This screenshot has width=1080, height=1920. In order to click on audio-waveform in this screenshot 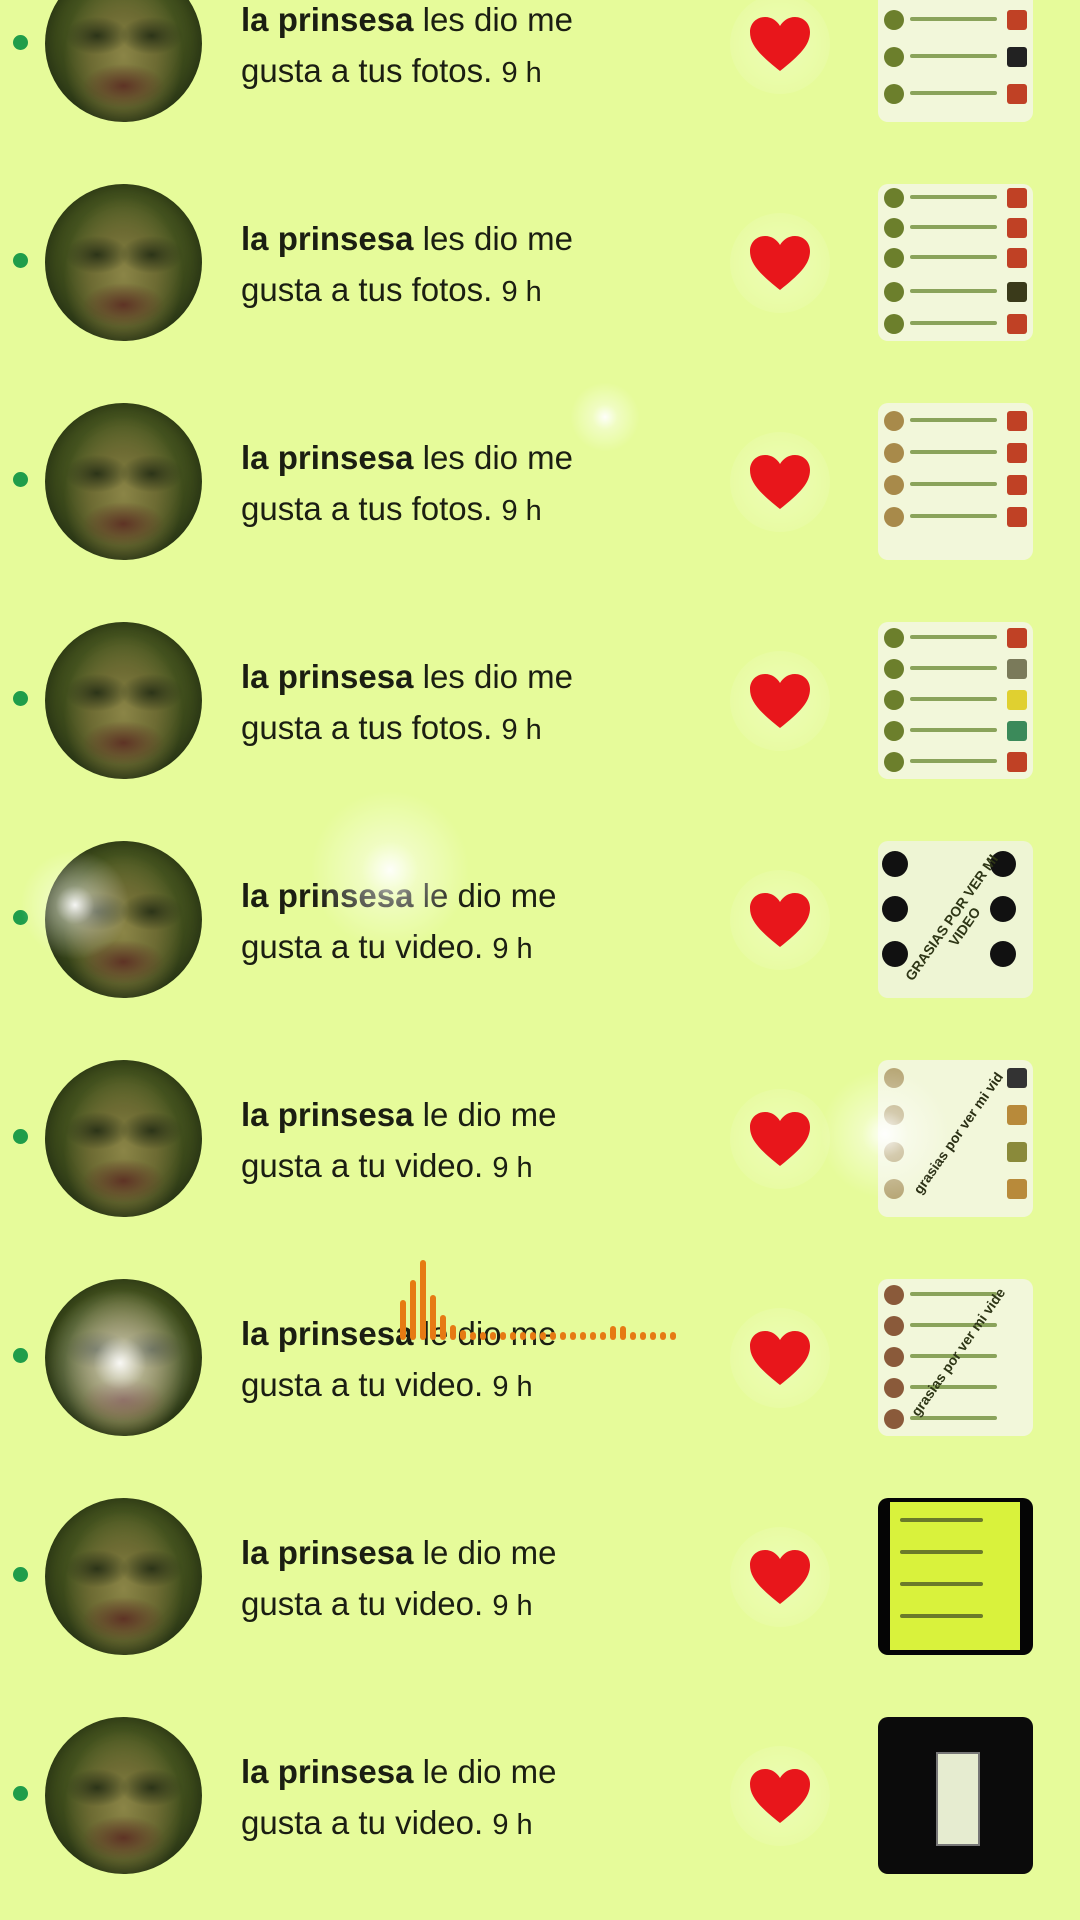, I will do `click(545, 1295)`.